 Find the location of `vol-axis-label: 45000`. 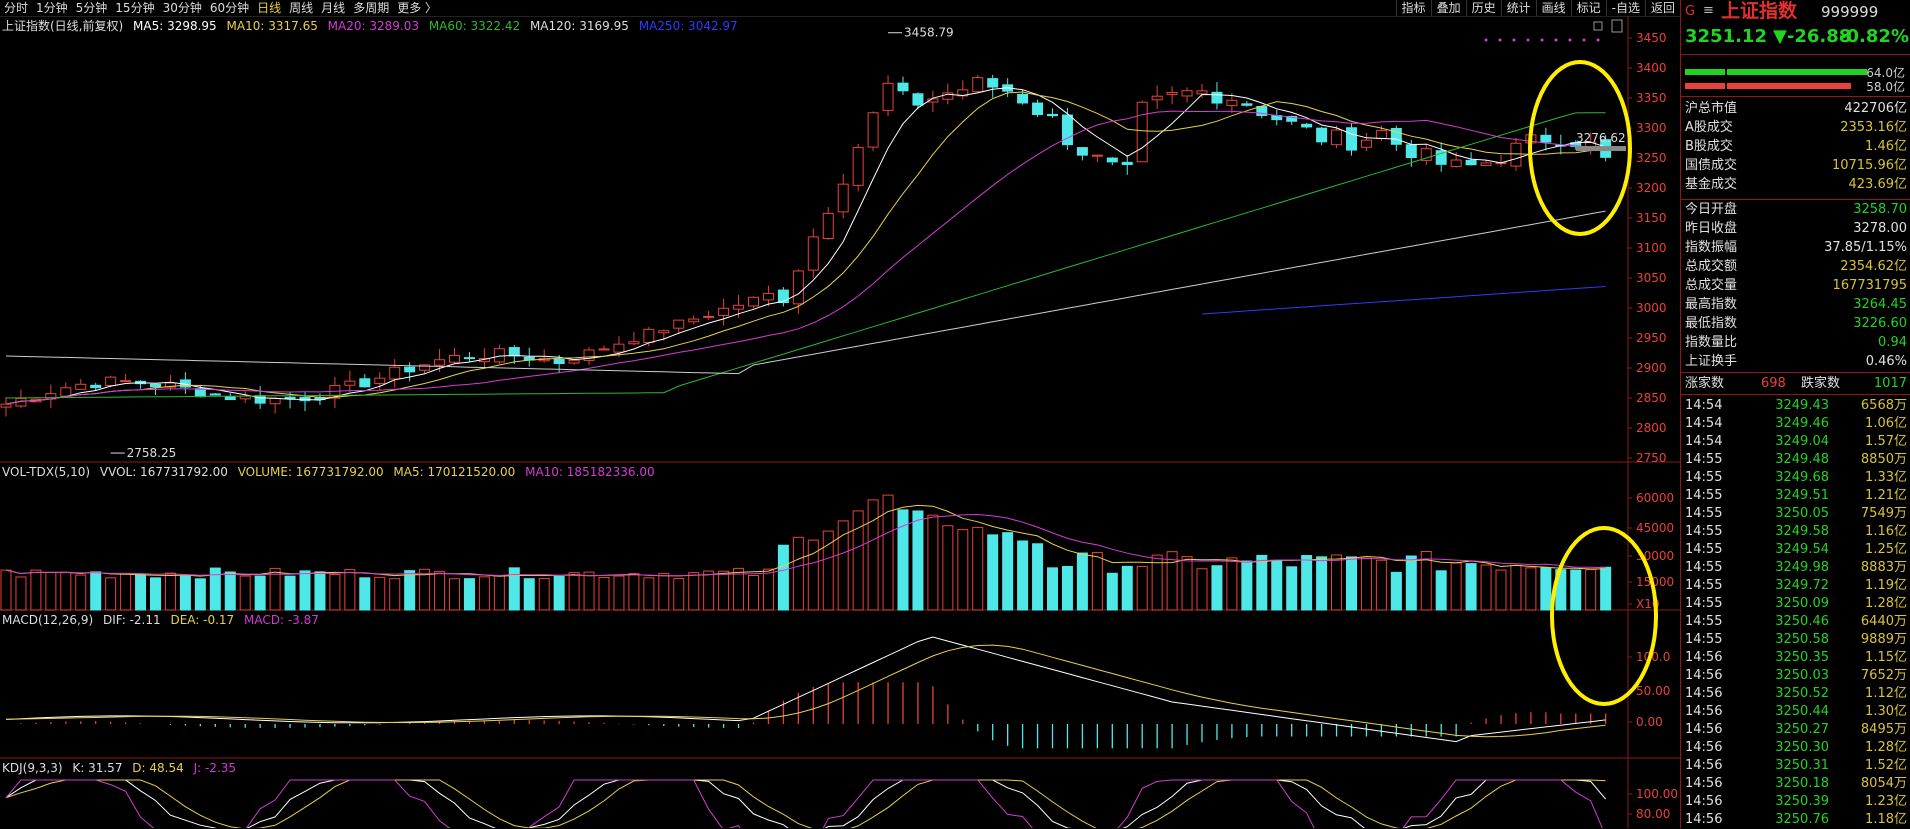

vol-axis-label: 45000 is located at coordinates (1655, 528).